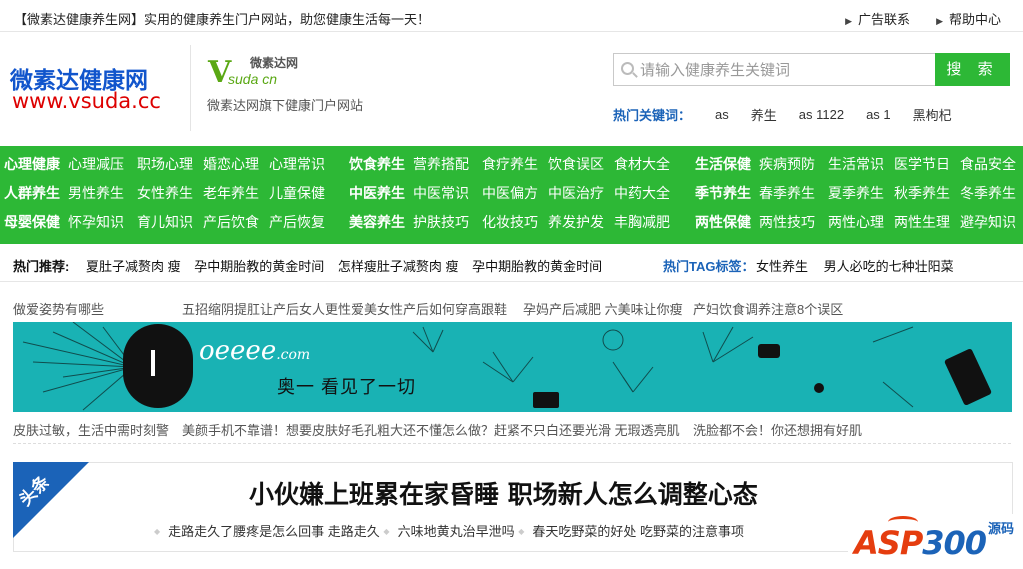 The height and width of the screenshot is (569, 1023). What do you see at coordinates (96, 164) in the screenshot?
I see `nav-subcategory-link: 心理减压` at bounding box center [96, 164].